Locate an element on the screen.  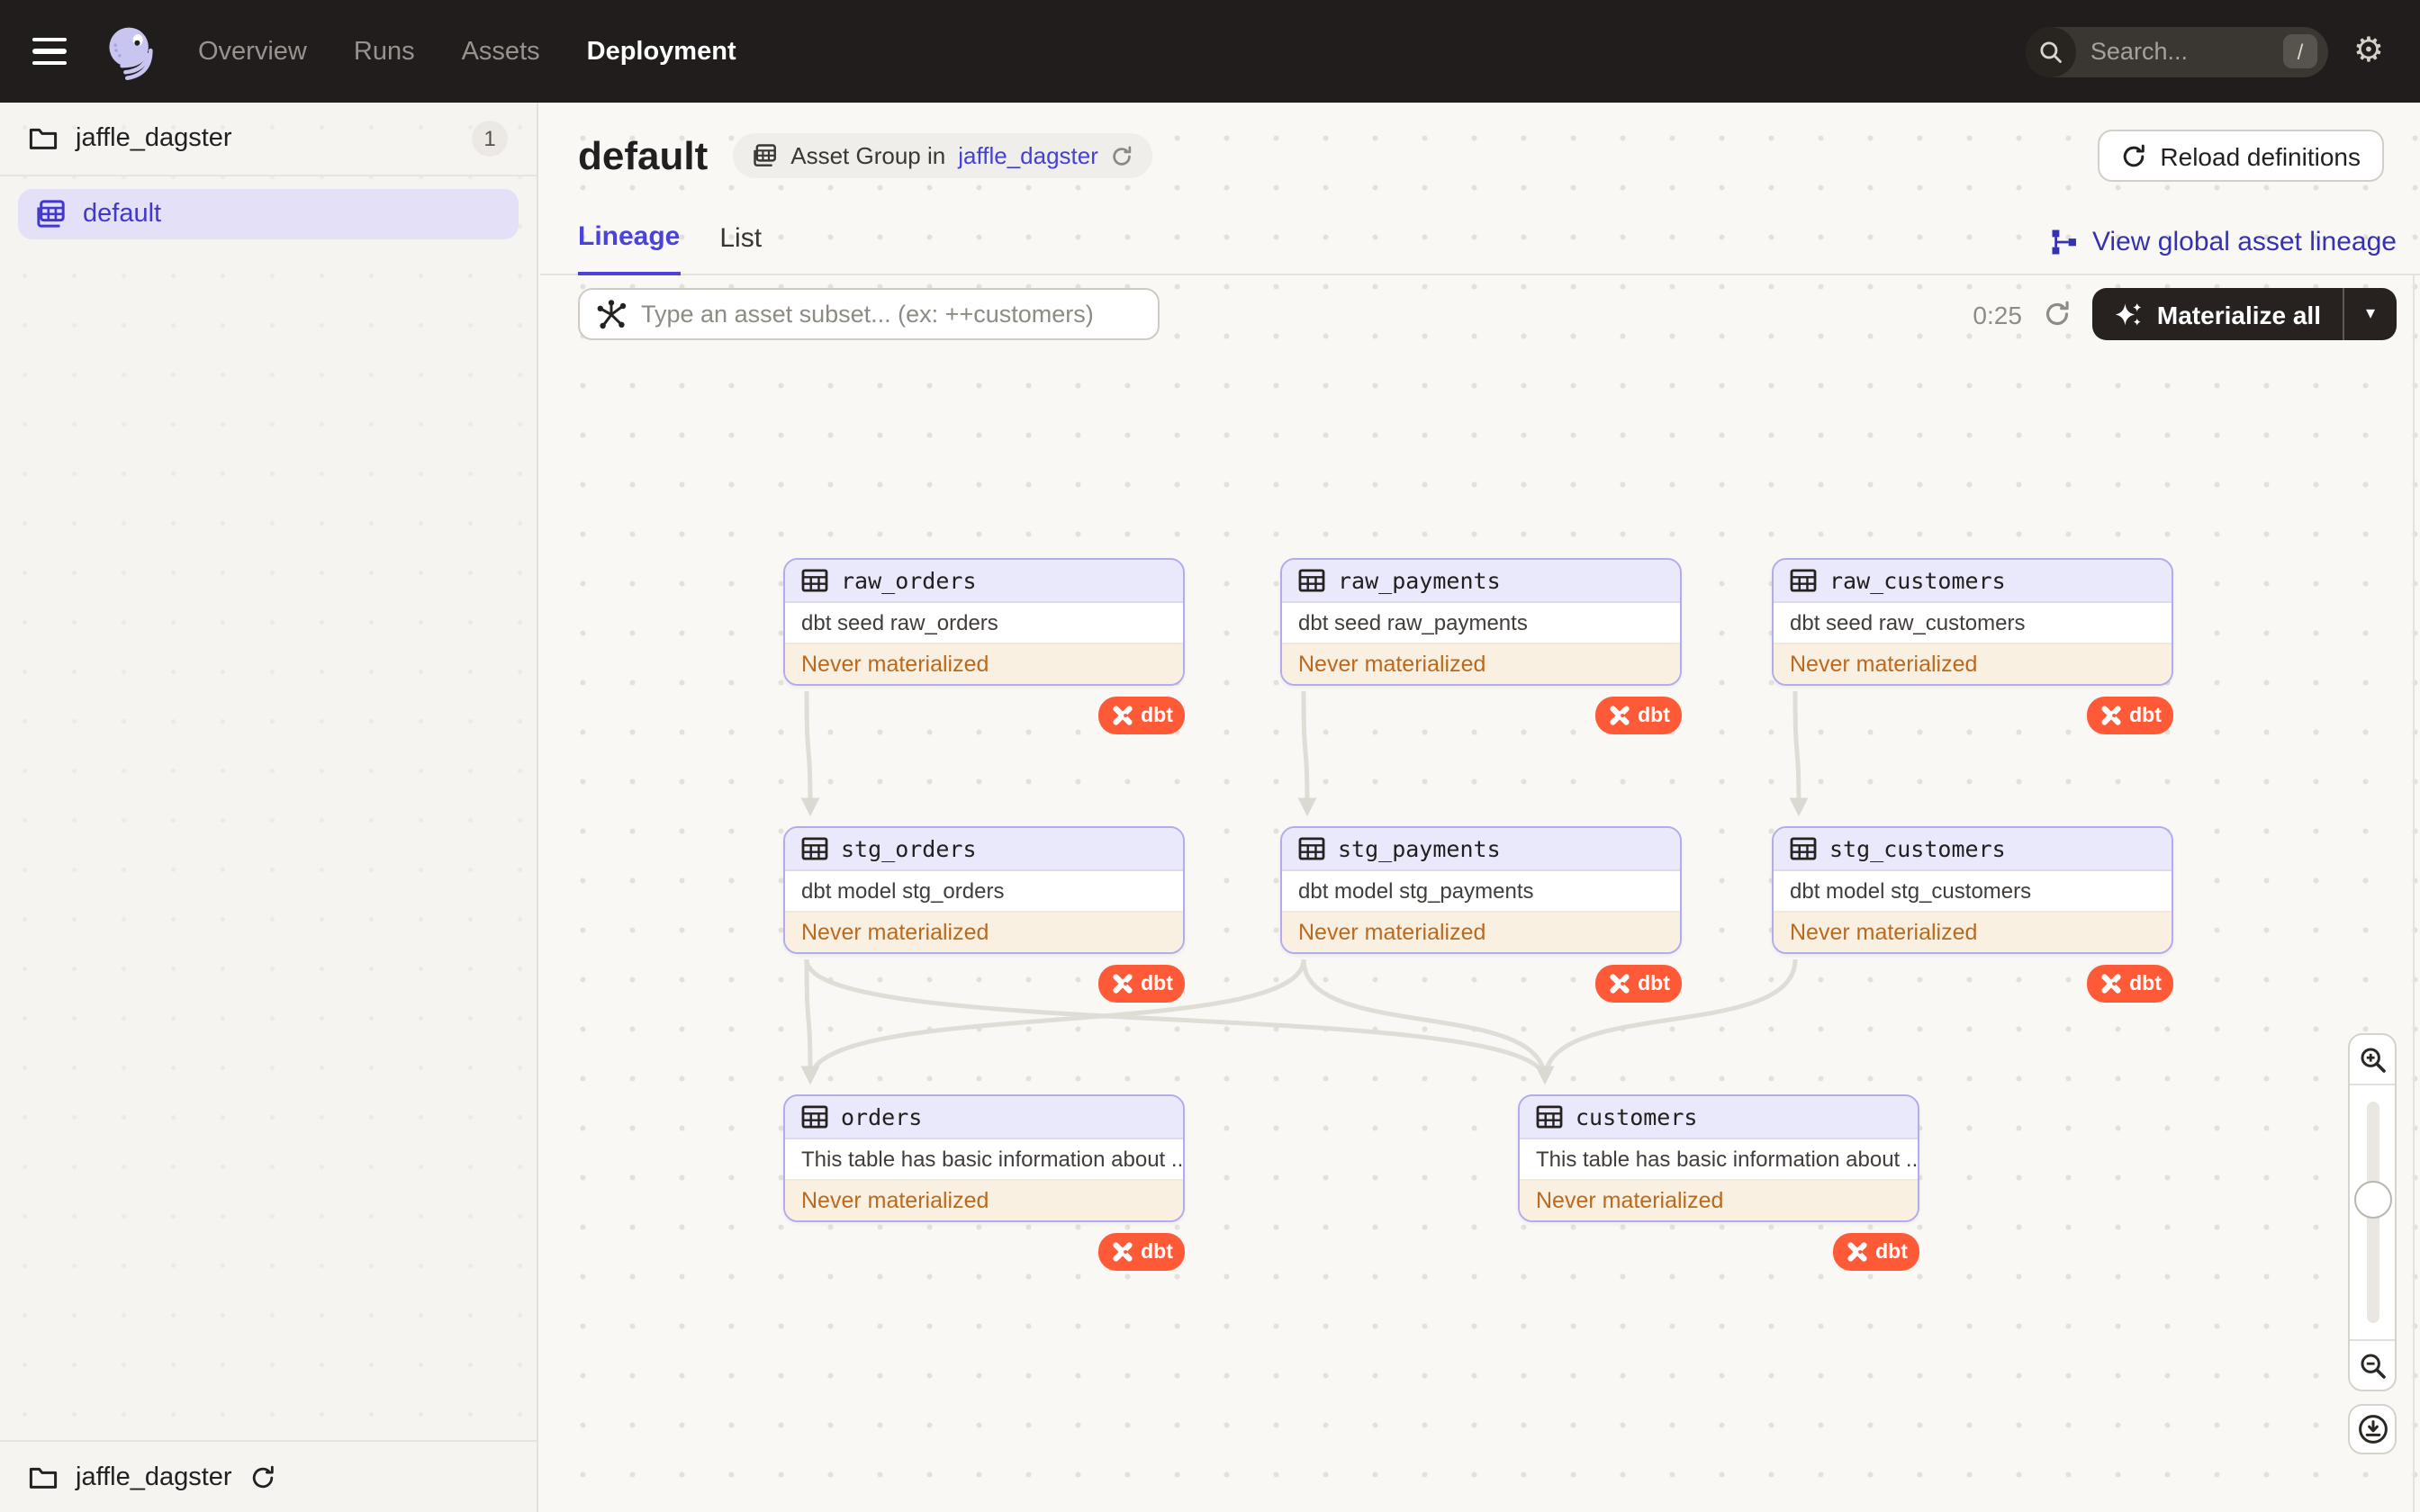
view-global-asset-lineage-link: View global asset lineage is located at coordinates (2224, 251).